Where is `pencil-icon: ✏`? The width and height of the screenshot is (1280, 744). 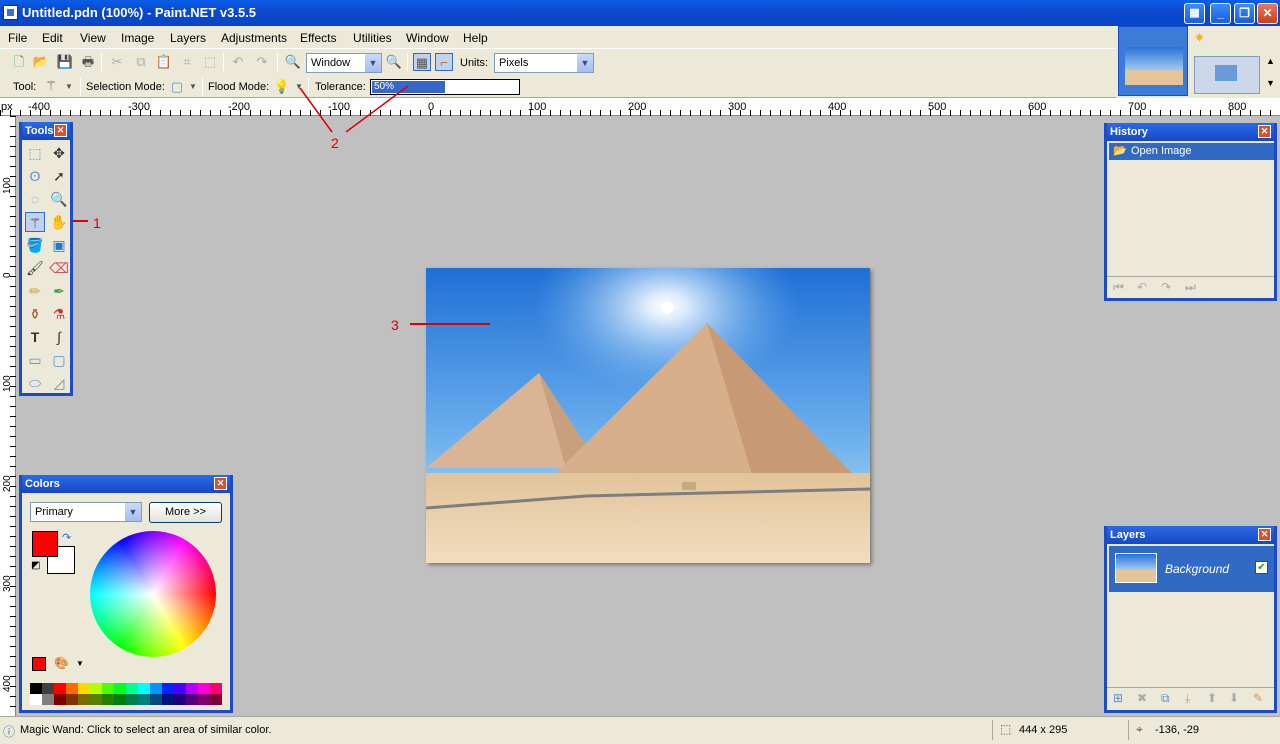 pencil-icon: ✏ is located at coordinates (35, 291).